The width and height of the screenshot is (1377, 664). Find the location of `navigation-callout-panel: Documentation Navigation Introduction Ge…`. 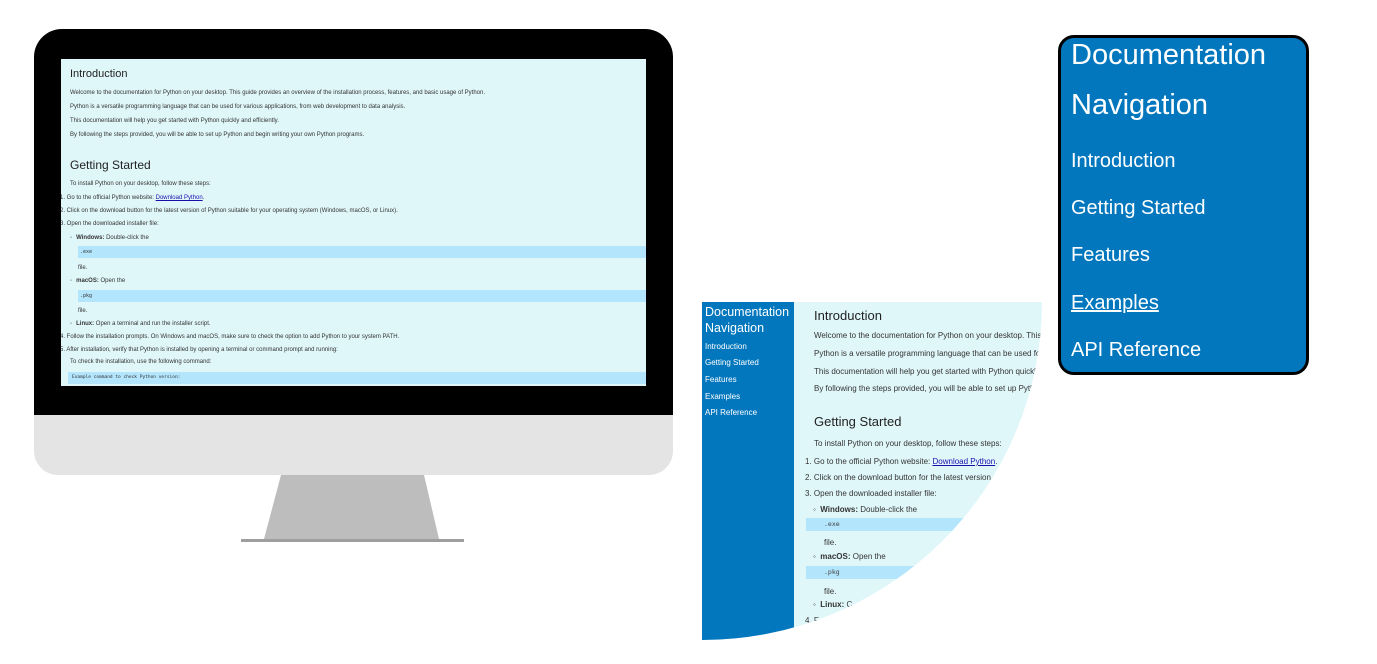

navigation-callout-panel: Documentation Navigation Introduction Ge… is located at coordinates (1183, 205).